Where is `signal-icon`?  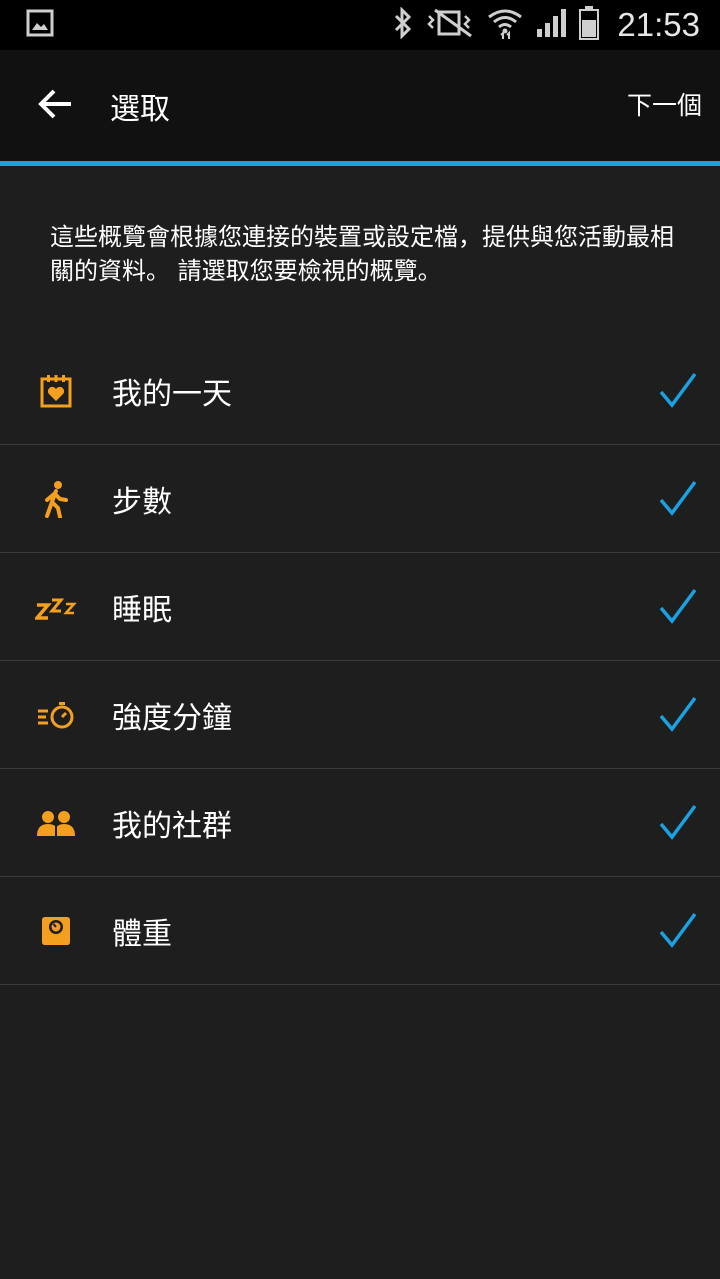
signal-icon is located at coordinates (551, 25).